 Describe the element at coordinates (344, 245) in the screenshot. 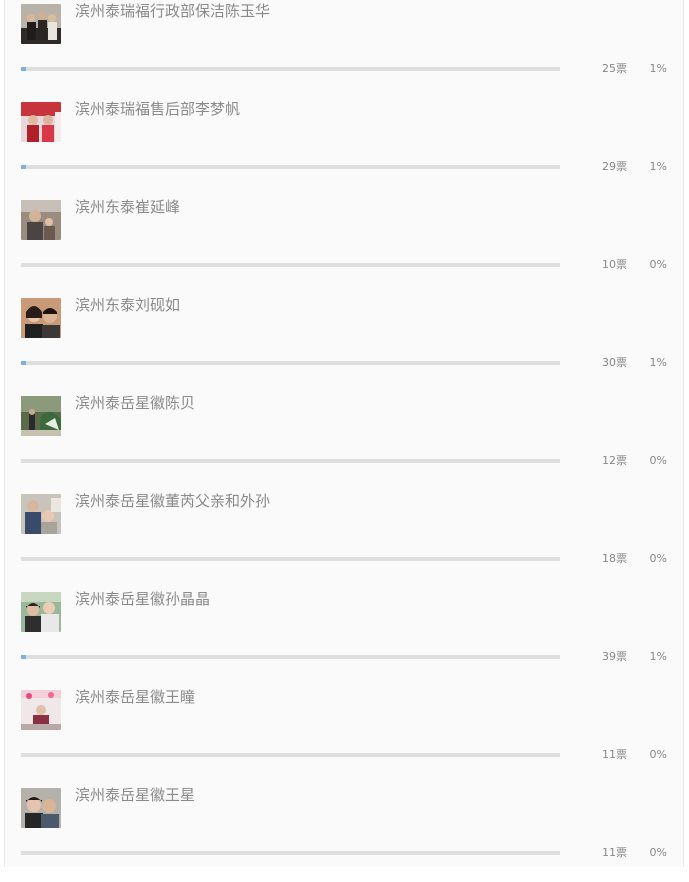

I see `candidate-item: 滨州东泰崔延峰 10票 0%` at that location.